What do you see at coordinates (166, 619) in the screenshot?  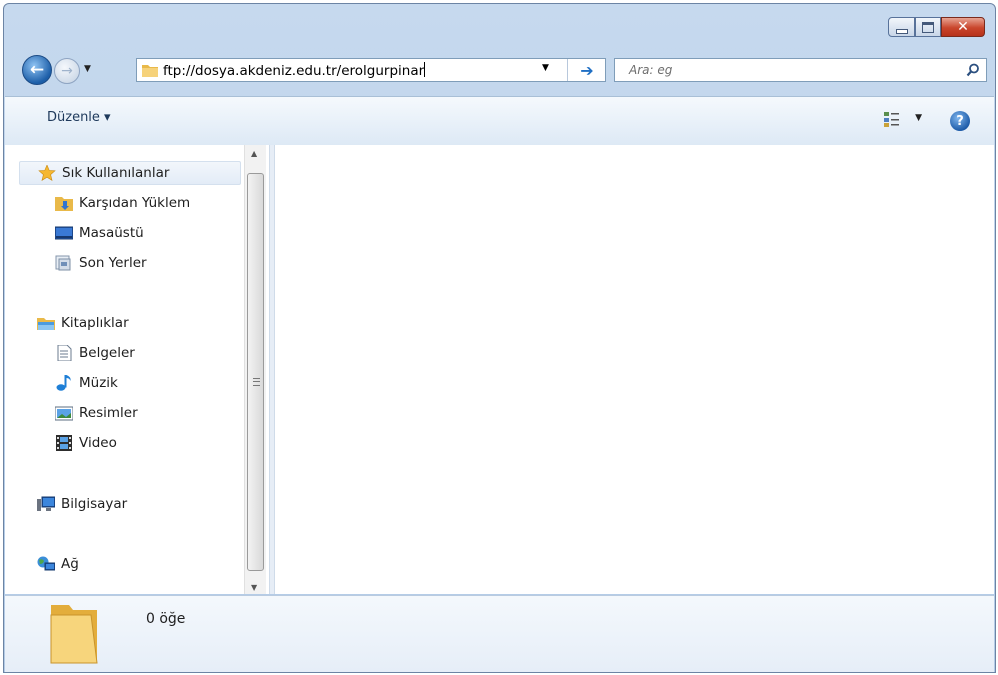 I see `item-count: 0 öğe` at bounding box center [166, 619].